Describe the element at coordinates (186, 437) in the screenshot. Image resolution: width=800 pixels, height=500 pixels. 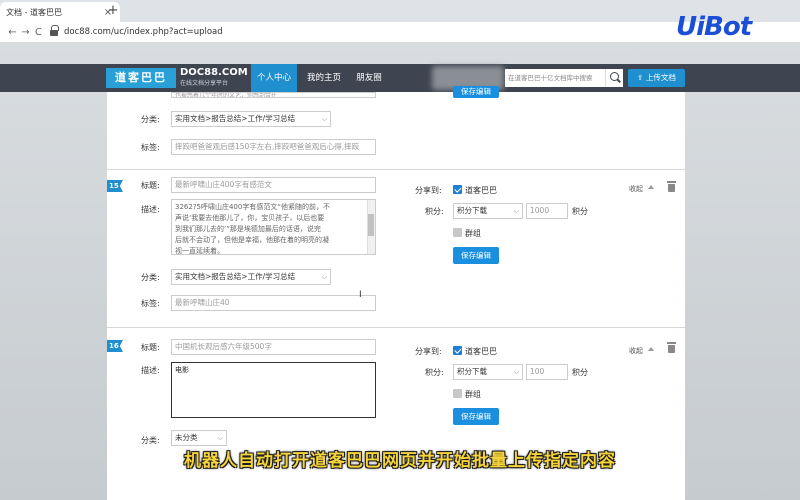
I see `category-value: 未分类` at that location.